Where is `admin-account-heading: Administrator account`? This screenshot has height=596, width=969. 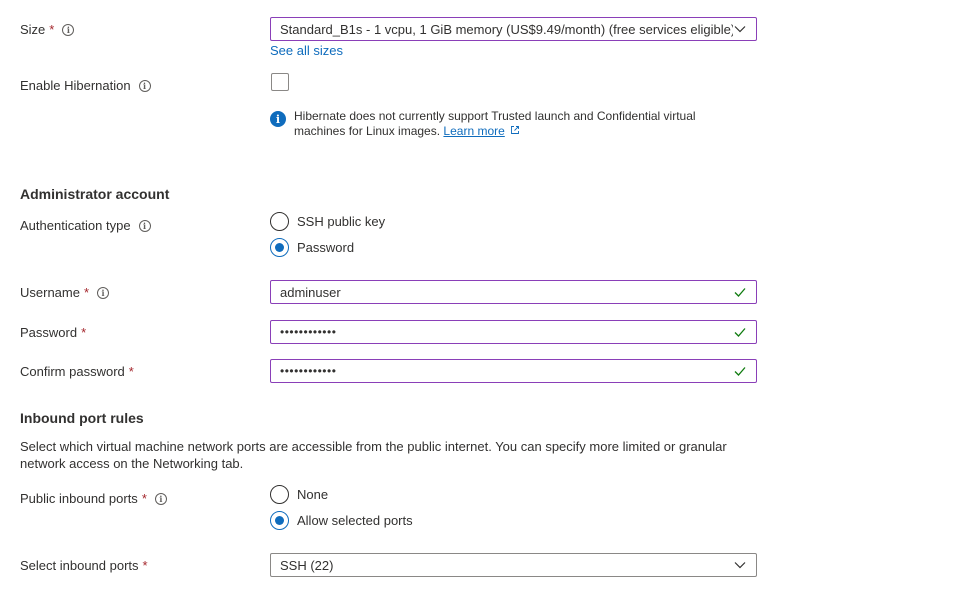
admin-account-heading: Administrator account is located at coordinates (95, 194).